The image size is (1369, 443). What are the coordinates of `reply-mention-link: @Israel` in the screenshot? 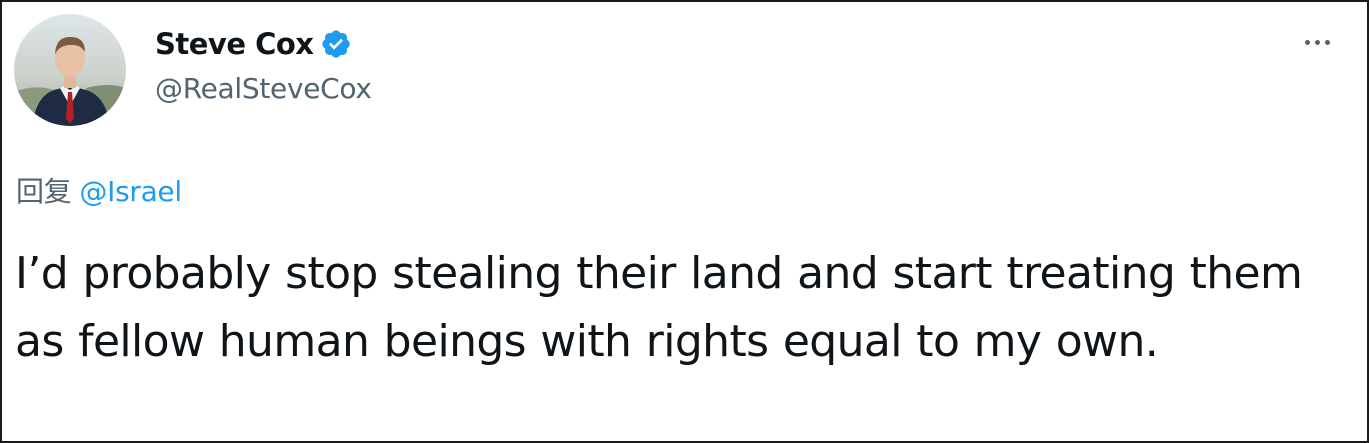 It's located at (130, 191).